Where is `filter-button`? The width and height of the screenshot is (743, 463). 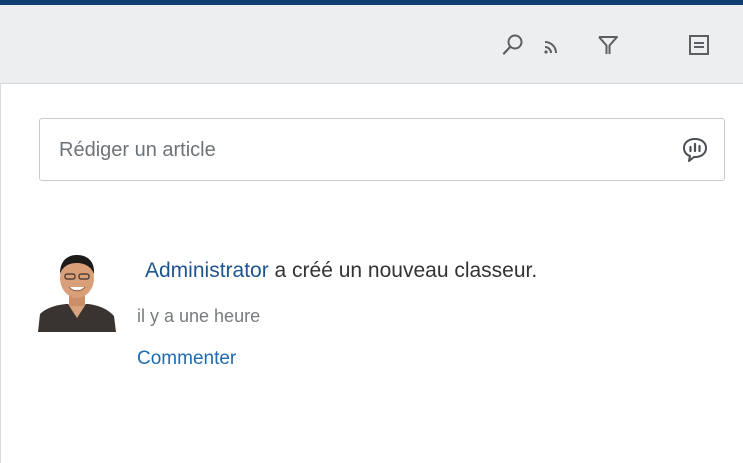 filter-button is located at coordinates (608, 45).